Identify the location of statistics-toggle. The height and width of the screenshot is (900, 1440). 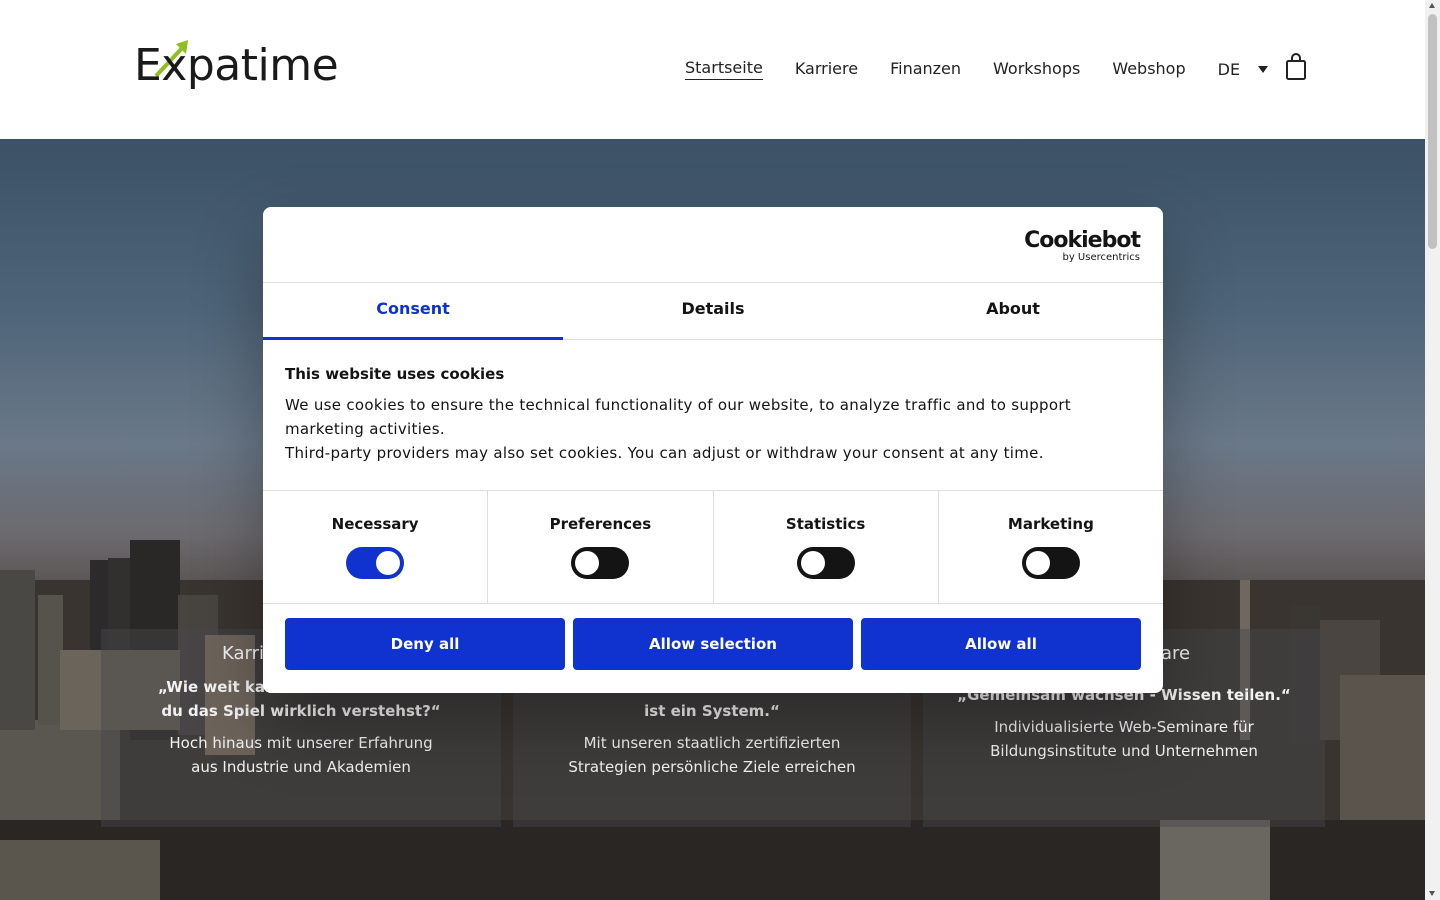
(825, 563).